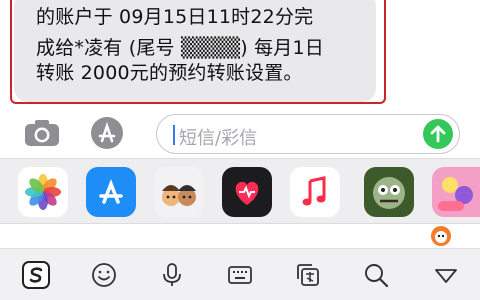 The width and height of the screenshot is (480, 300). I want to click on plants-vs-zombies-app-icon, so click(389, 192).